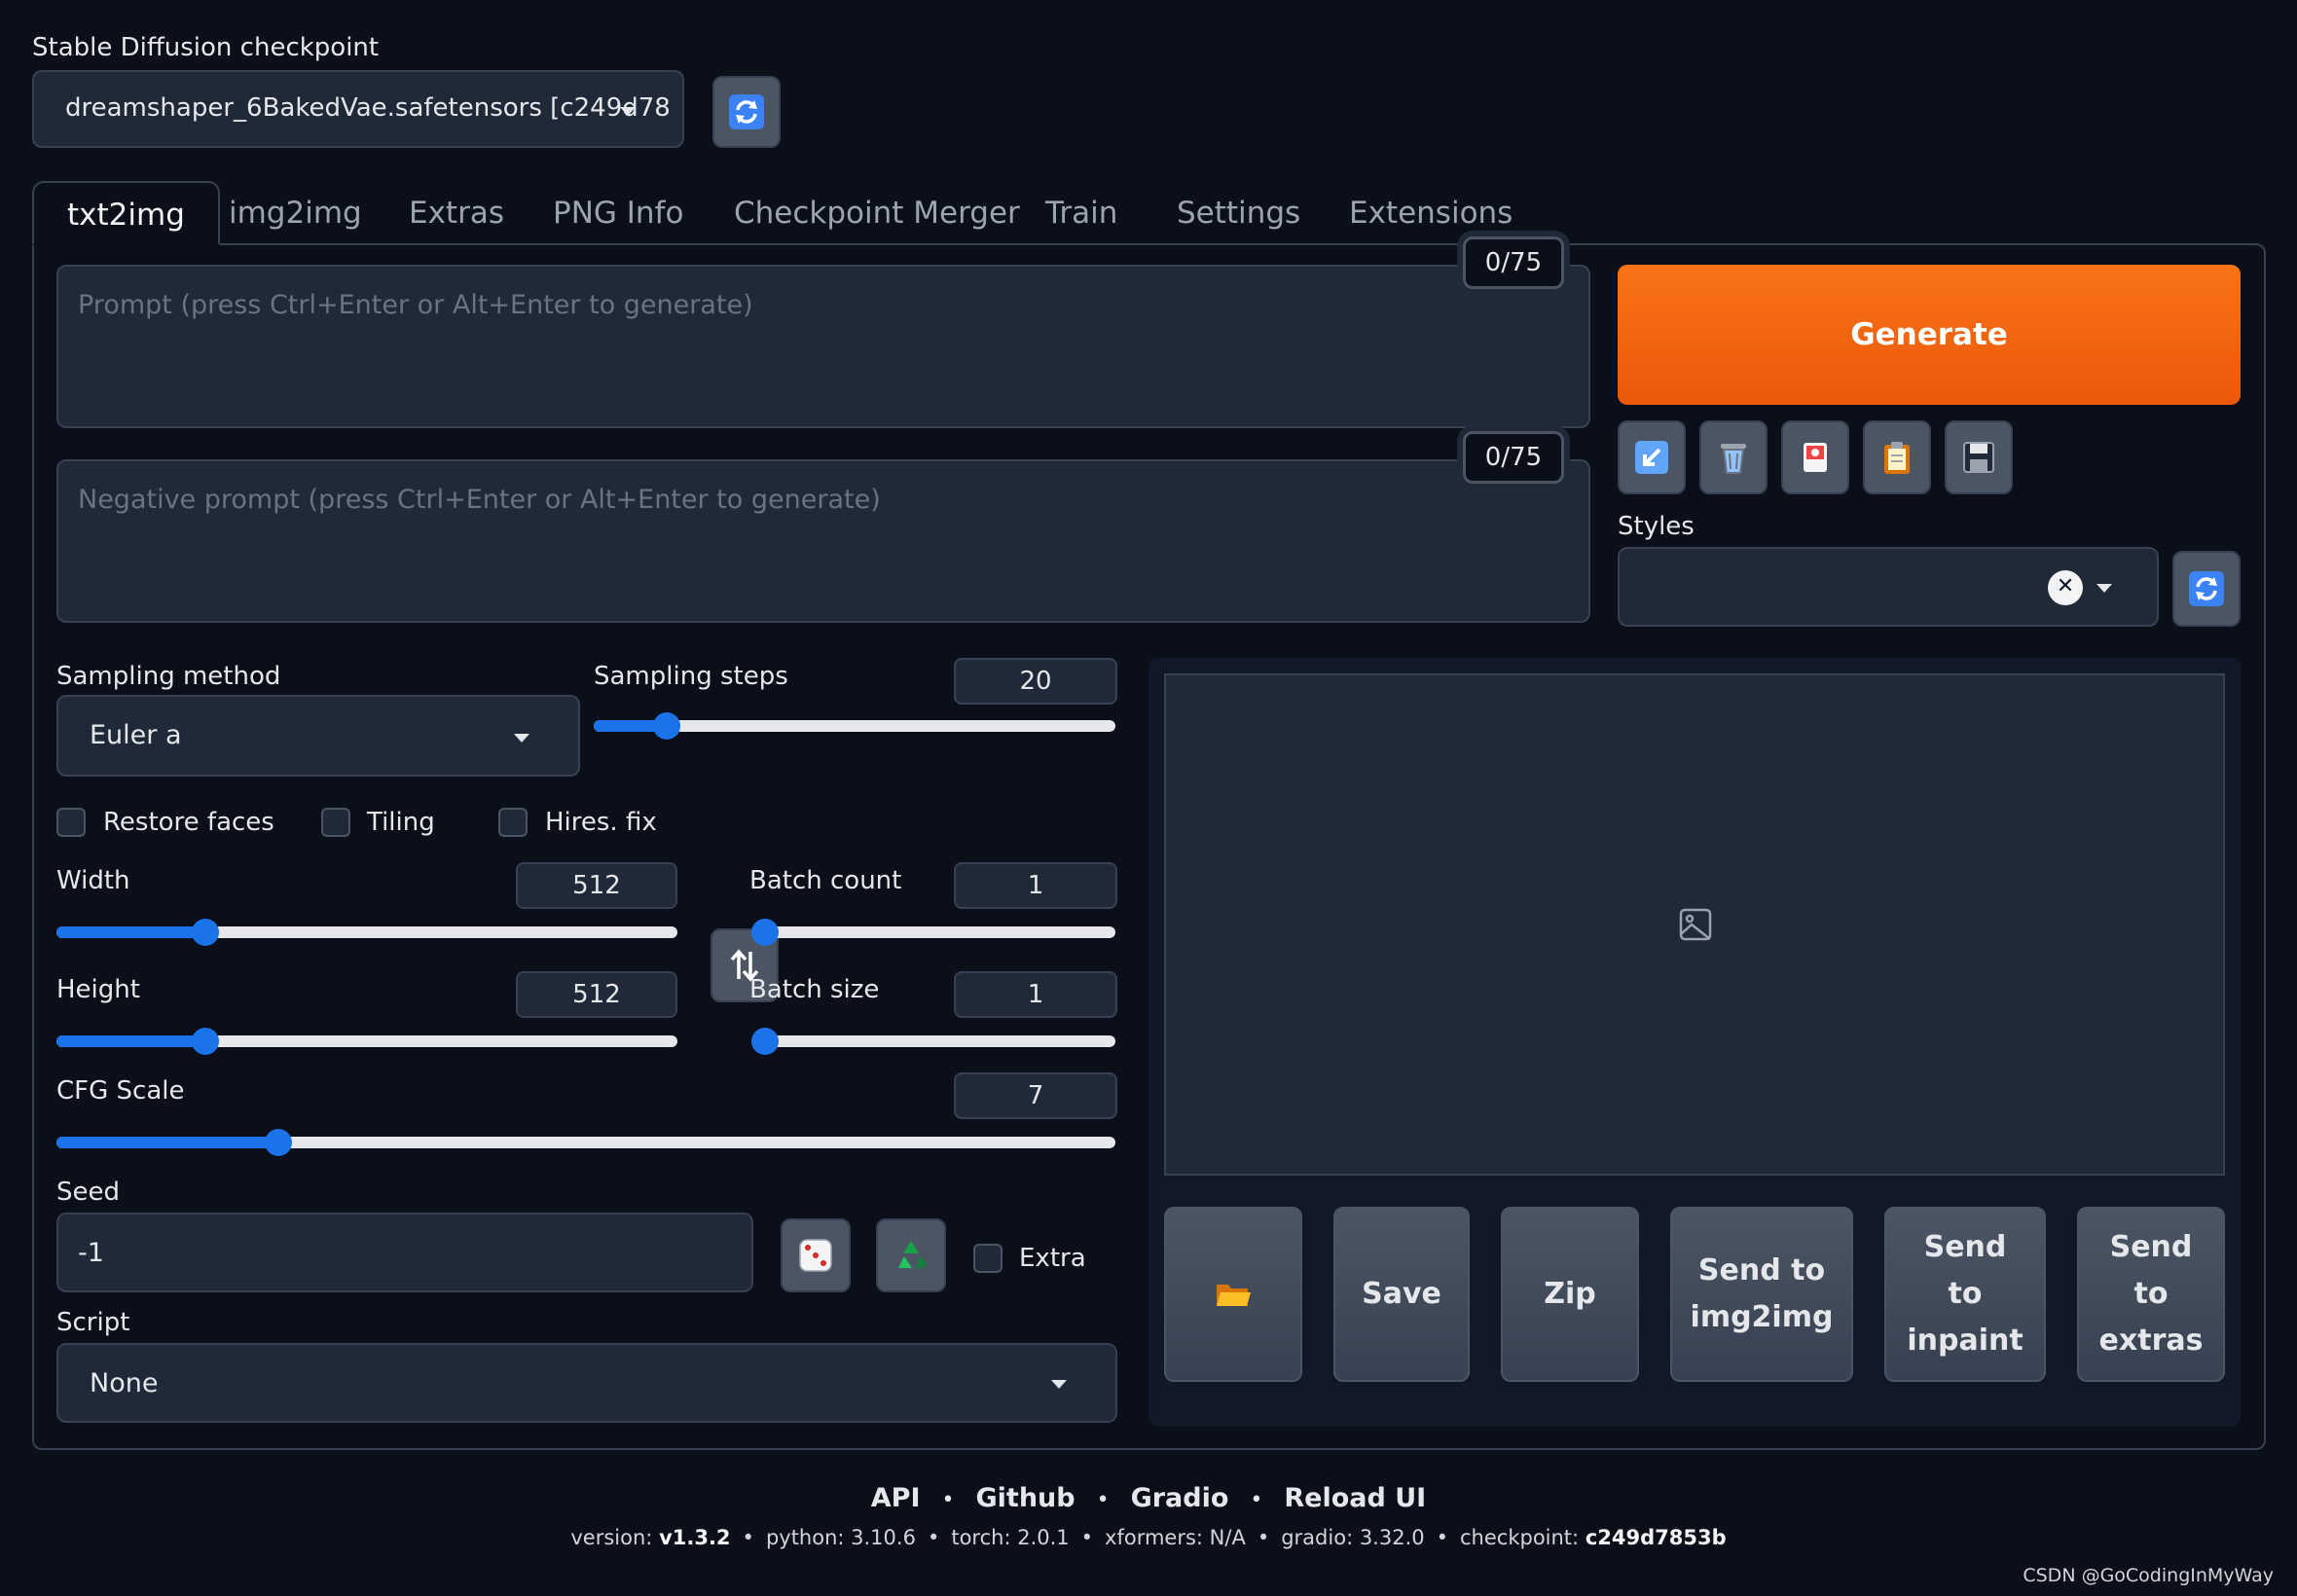  Describe the element at coordinates (1035, 1095) in the screenshot. I see `cfg-scale-input: 7` at that location.